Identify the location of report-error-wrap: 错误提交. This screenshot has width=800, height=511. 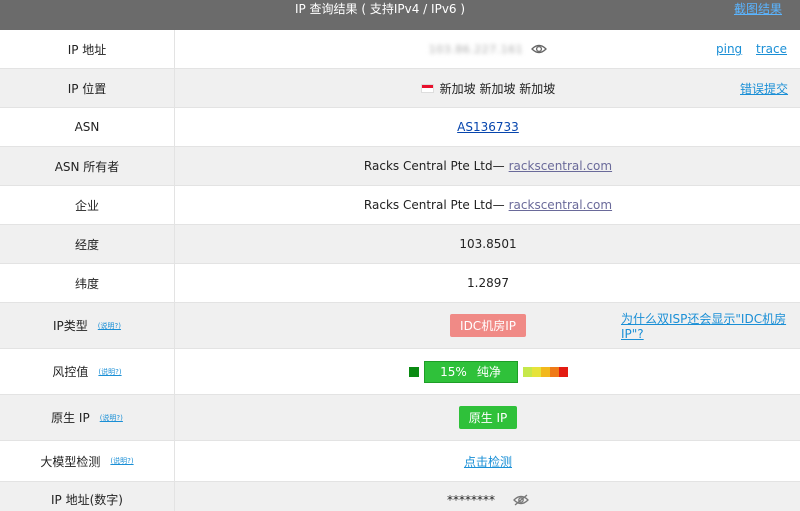
(764, 88).